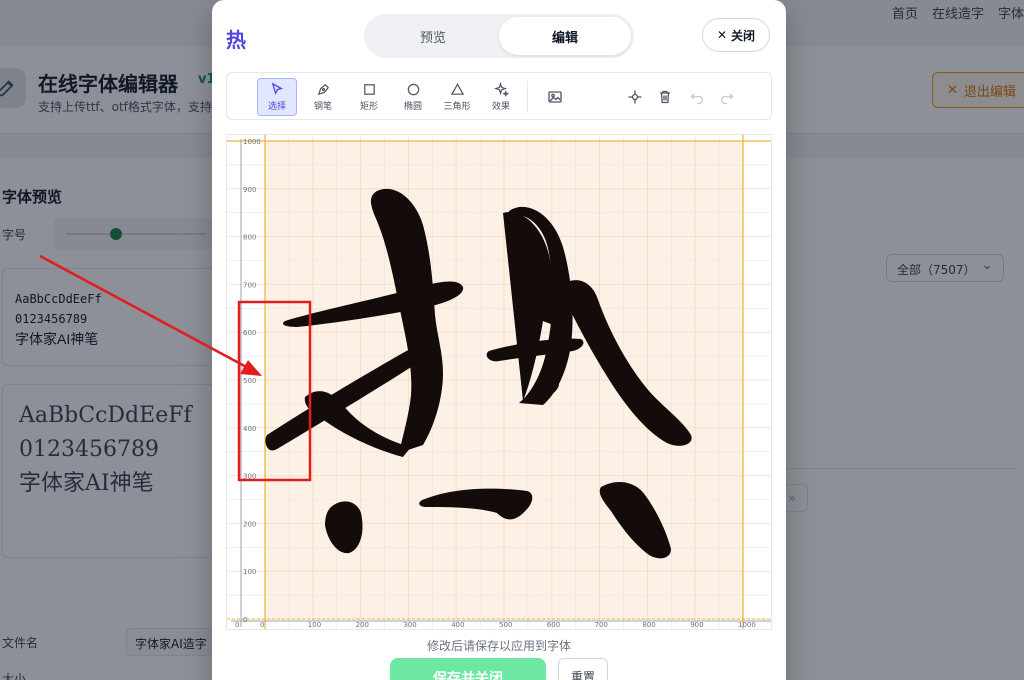 The image size is (1024, 680). Describe the element at coordinates (457, 625) in the screenshot. I see `x-tick-label: 400` at that location.